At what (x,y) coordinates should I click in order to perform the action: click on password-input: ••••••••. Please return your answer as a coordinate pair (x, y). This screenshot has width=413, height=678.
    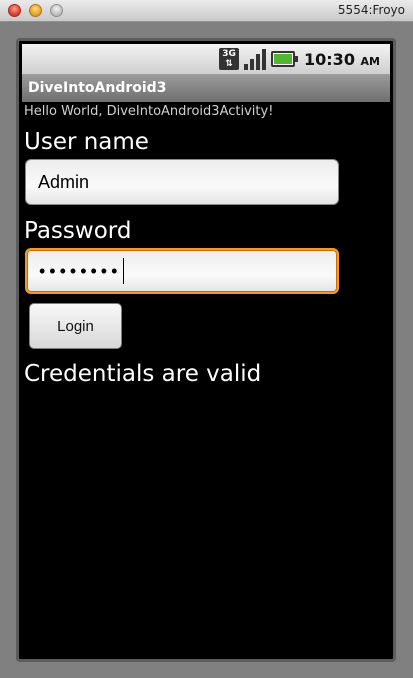
    Looking at the image, I should click on (182, 271).